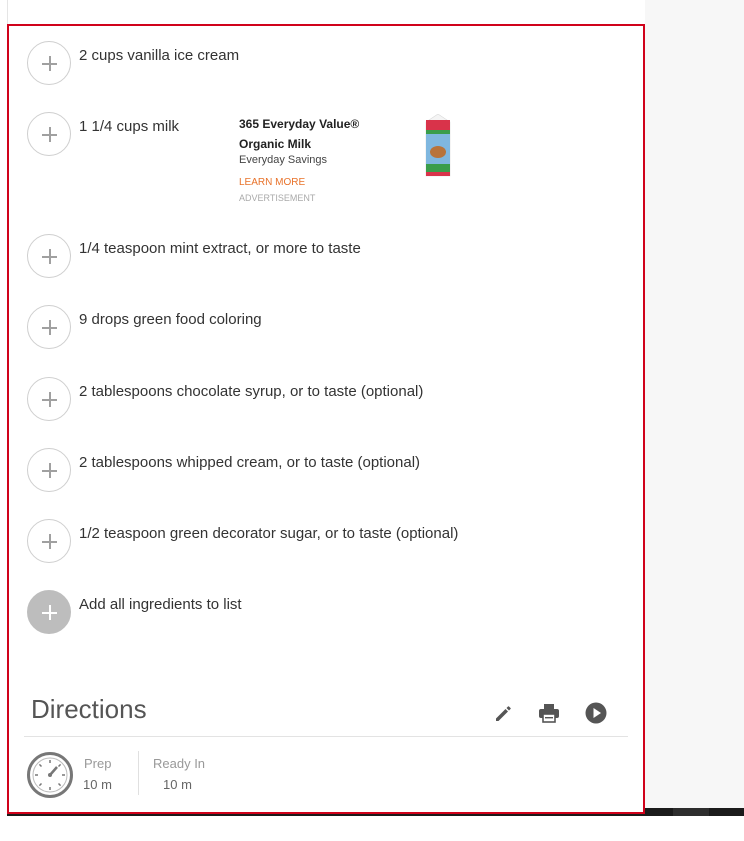 Image resolution: width=744 pixels, height=841 pixels. What do you see at coordinates (50, 775) in the screenshot?
I see `timer-icon` at bounding box center [50, 775].